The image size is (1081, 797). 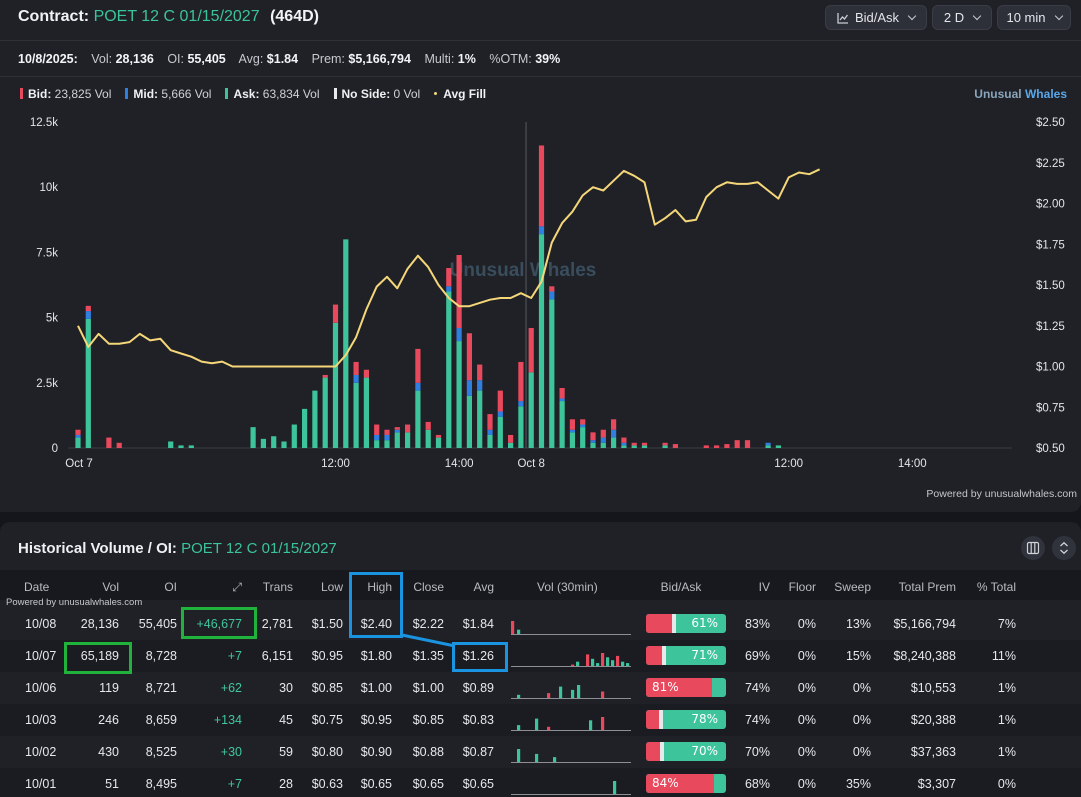 I want to click on interval-dropdown: 10 min, so click(x=1034, y=17).